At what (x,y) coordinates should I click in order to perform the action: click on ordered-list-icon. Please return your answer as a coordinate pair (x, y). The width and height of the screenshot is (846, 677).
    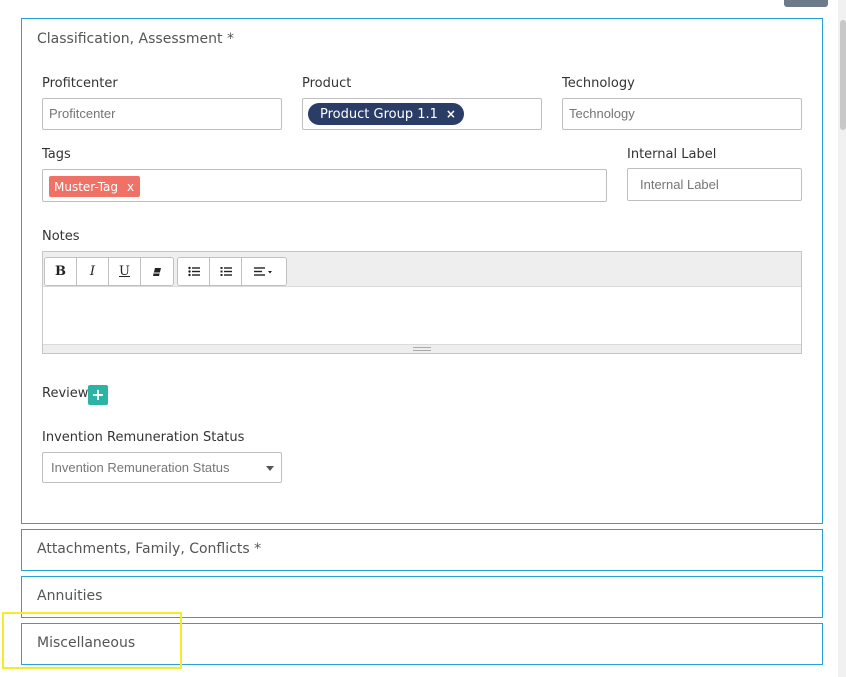
    Looking at the image, I should click on (226, 271).